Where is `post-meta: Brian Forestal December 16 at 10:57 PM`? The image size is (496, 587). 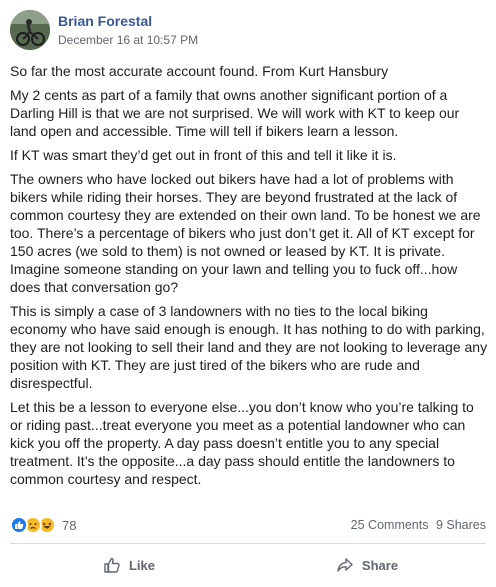 post-meta: Brian Forestal December 16 at 10:57 PM is located at coordinates (128, 30).